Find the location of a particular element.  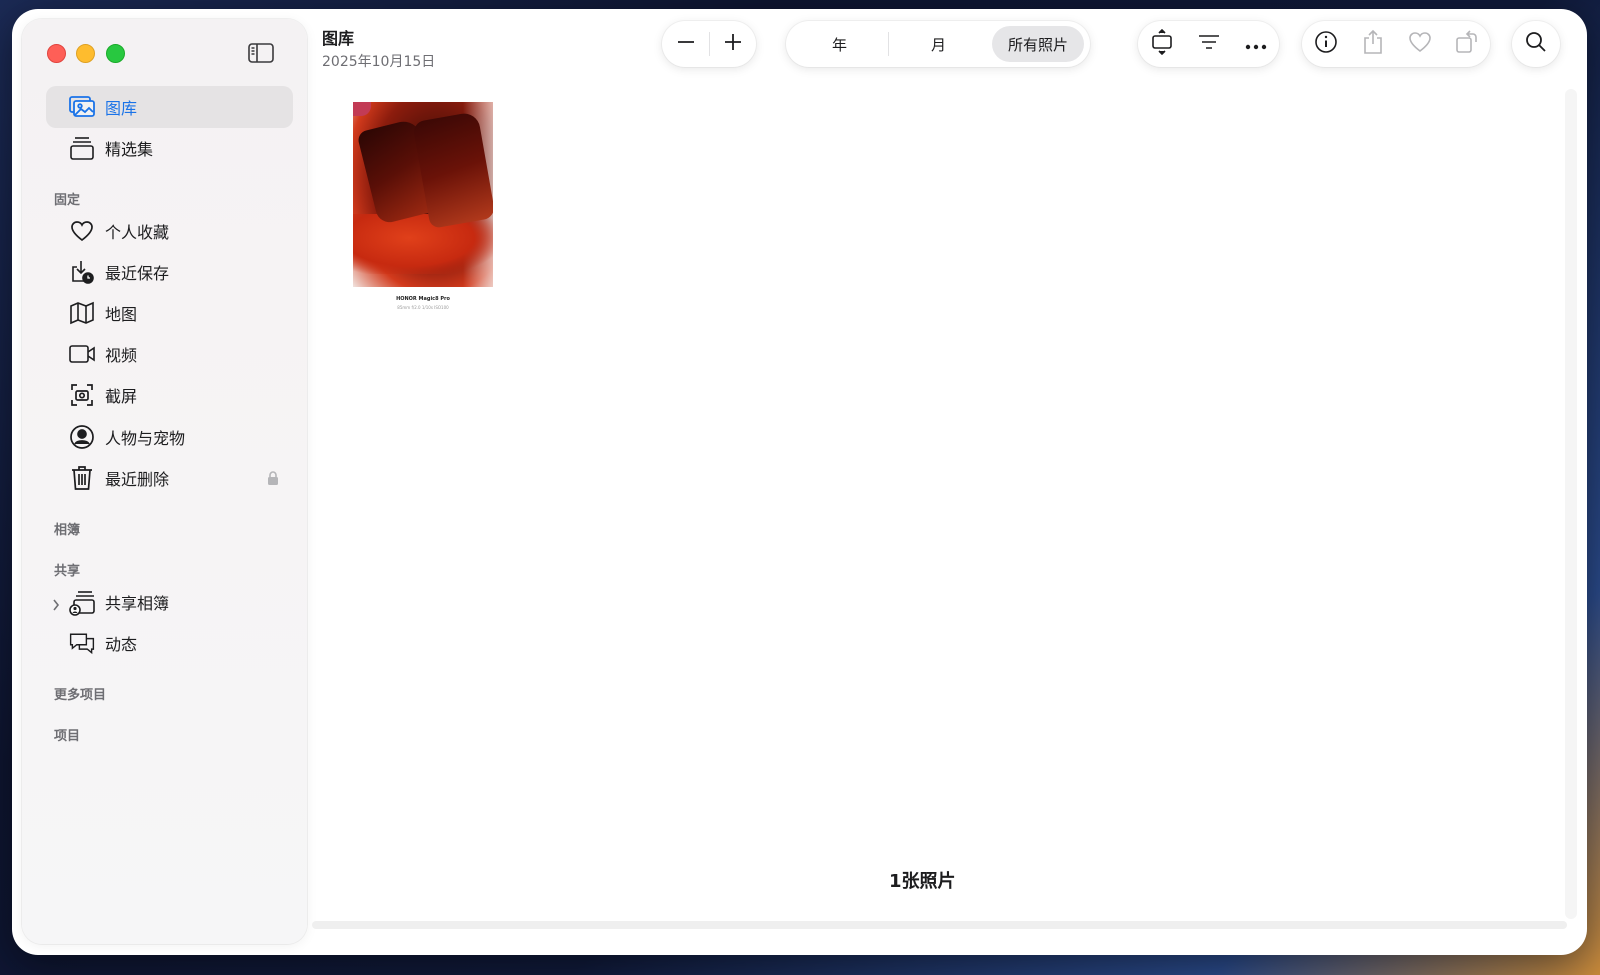

close-button is located at coordinates (56, 53).